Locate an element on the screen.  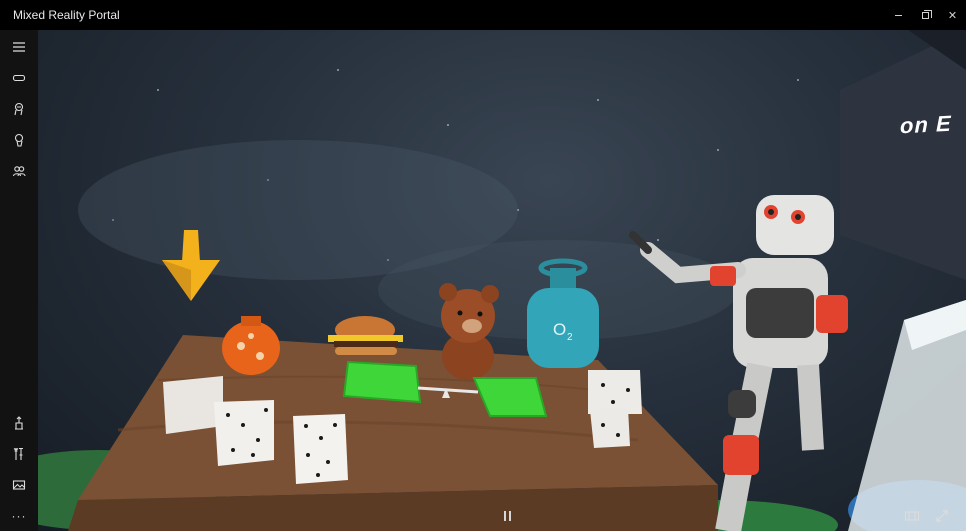
sidebar-item-motion-controllers is located at coordinates (19, 108).